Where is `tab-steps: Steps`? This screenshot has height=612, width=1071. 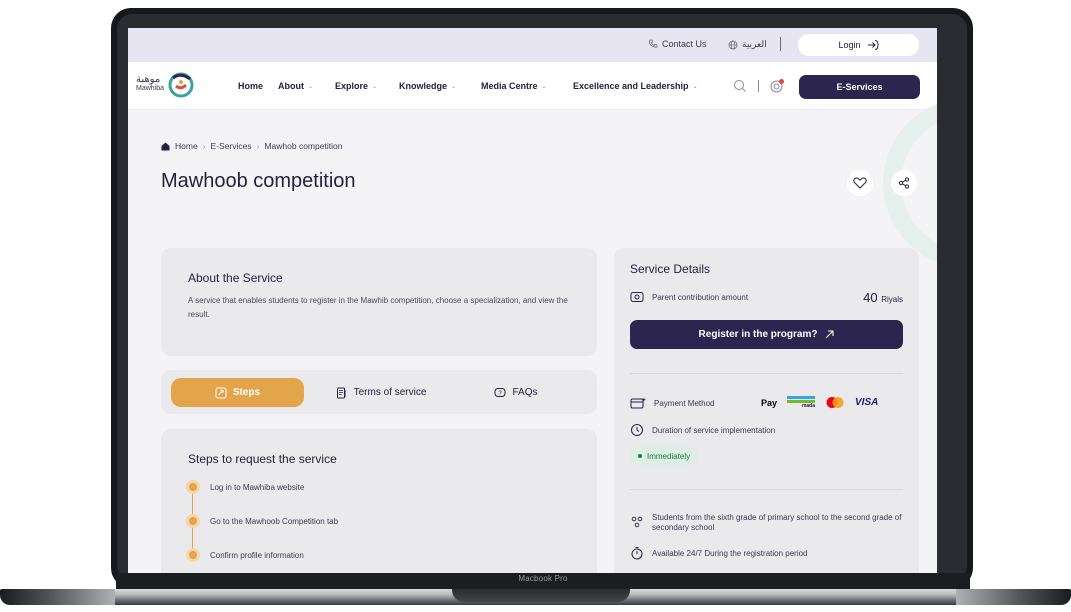
tab-steps: Steps is located at coordinates (237, 392).